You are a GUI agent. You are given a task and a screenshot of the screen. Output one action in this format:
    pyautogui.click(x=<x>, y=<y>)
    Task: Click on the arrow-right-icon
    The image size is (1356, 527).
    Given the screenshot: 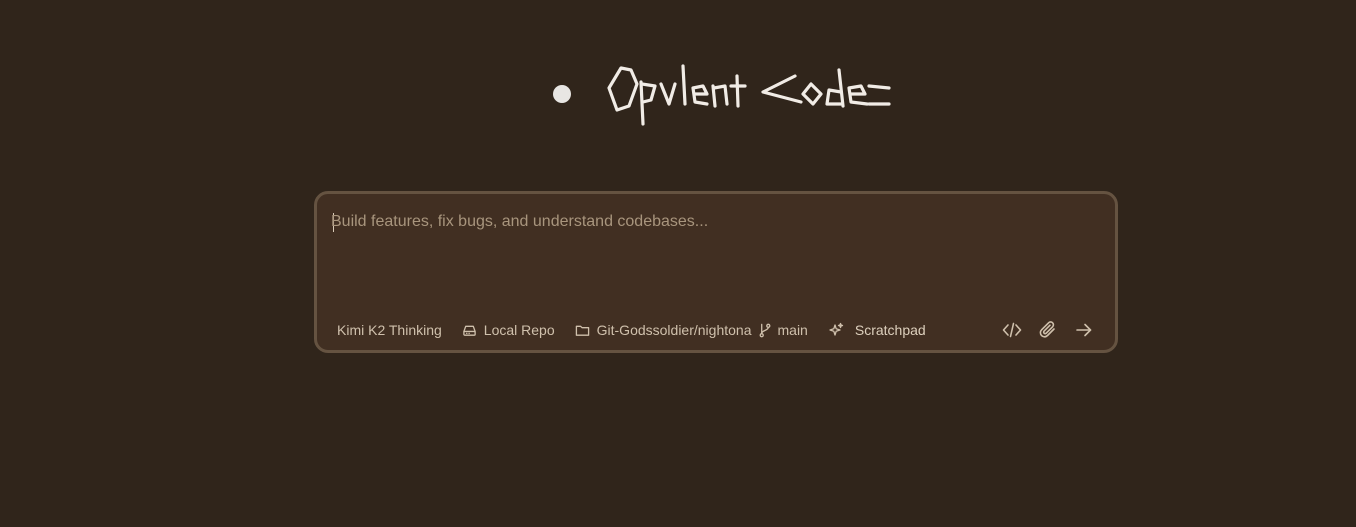 What is the action you would take?
    pyautogui.click(x=1084, y=330)
    